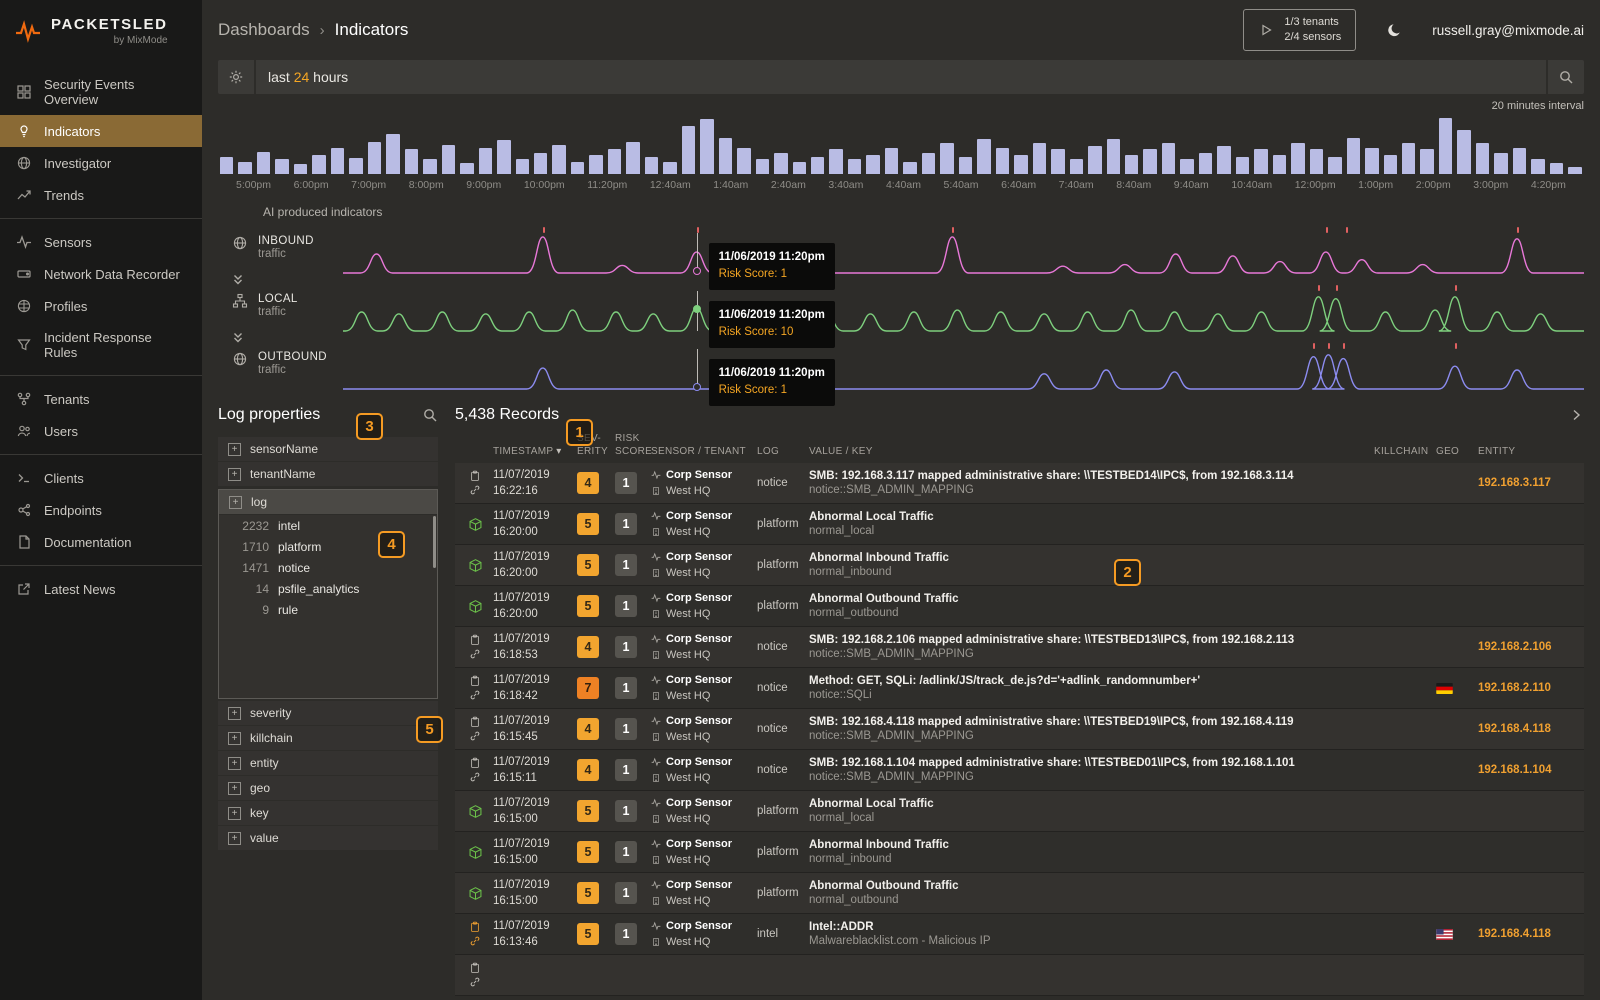 Image resolution: width=1600 pixels, height=1000 pixels. I want to click on sidebar-item-users: Users, so click(101, 431).